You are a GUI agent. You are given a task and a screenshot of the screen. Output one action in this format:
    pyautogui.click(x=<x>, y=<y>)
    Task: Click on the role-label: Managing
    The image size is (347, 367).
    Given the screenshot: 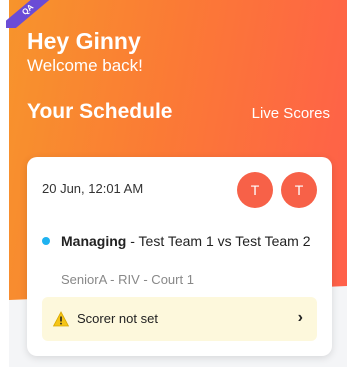 What is the action you would take?
    pyautogui.click(x=94, y=241)
    